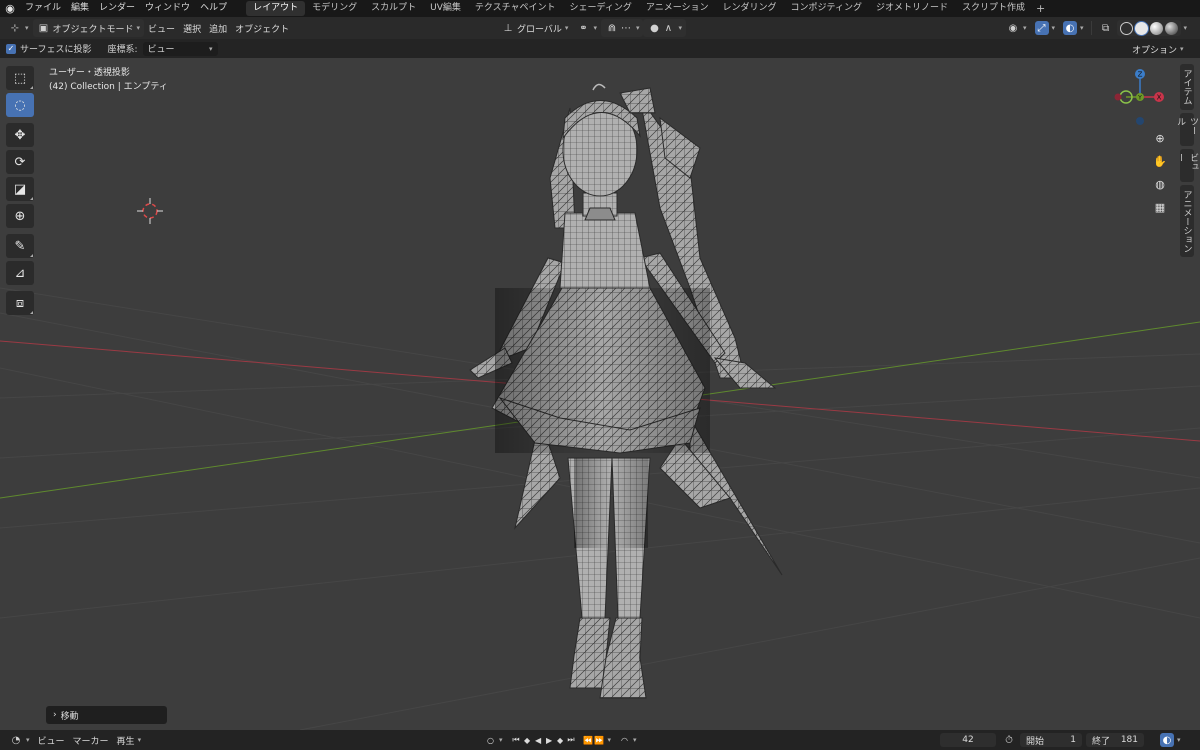 This screenshot has height=750, width=1200. Describe the element at coordinates (677, 8) in the screenshot. I see `tab-animation: アニメーション` at that location.